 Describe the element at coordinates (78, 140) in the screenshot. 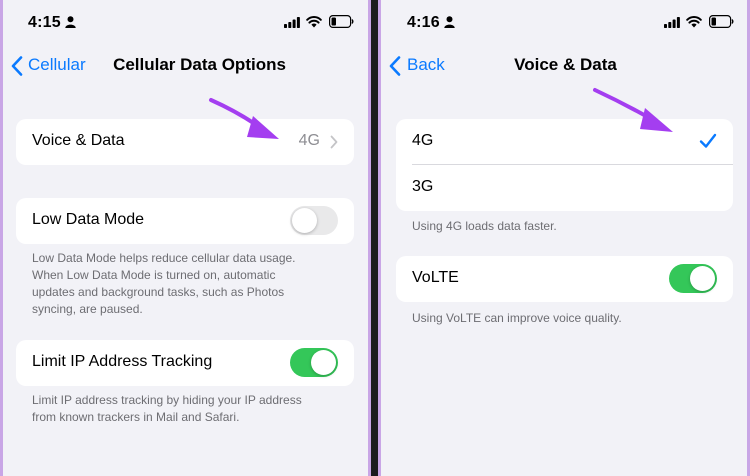

I see `voice-data-label: Voice & Data` at that location.